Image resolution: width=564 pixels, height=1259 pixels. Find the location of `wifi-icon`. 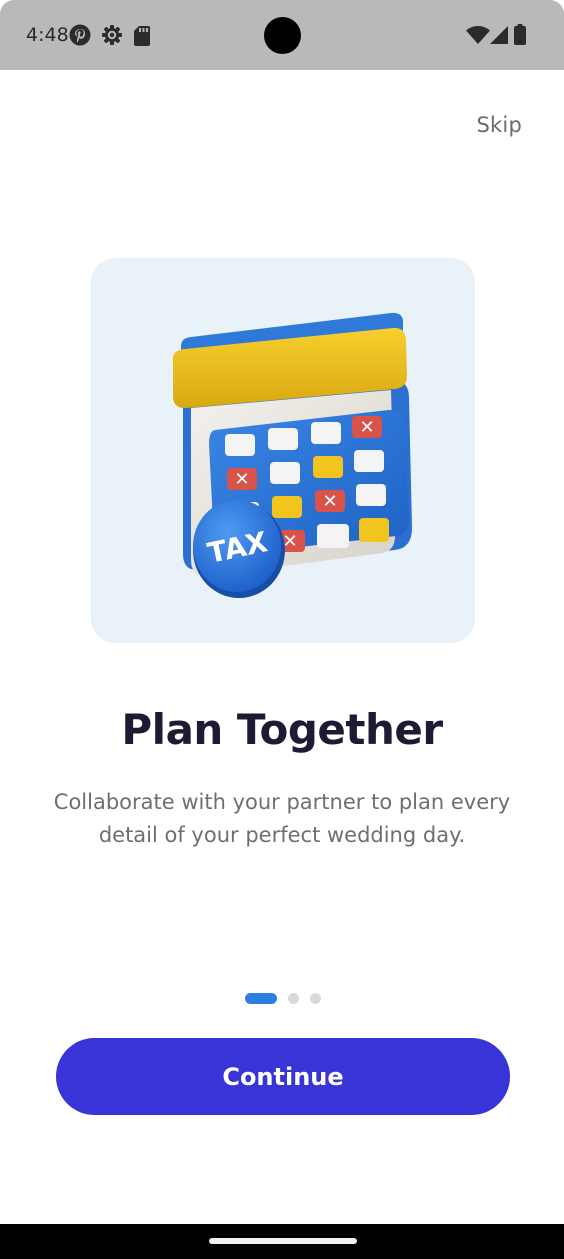

wifi-icon is located at coordinates (478, 37).